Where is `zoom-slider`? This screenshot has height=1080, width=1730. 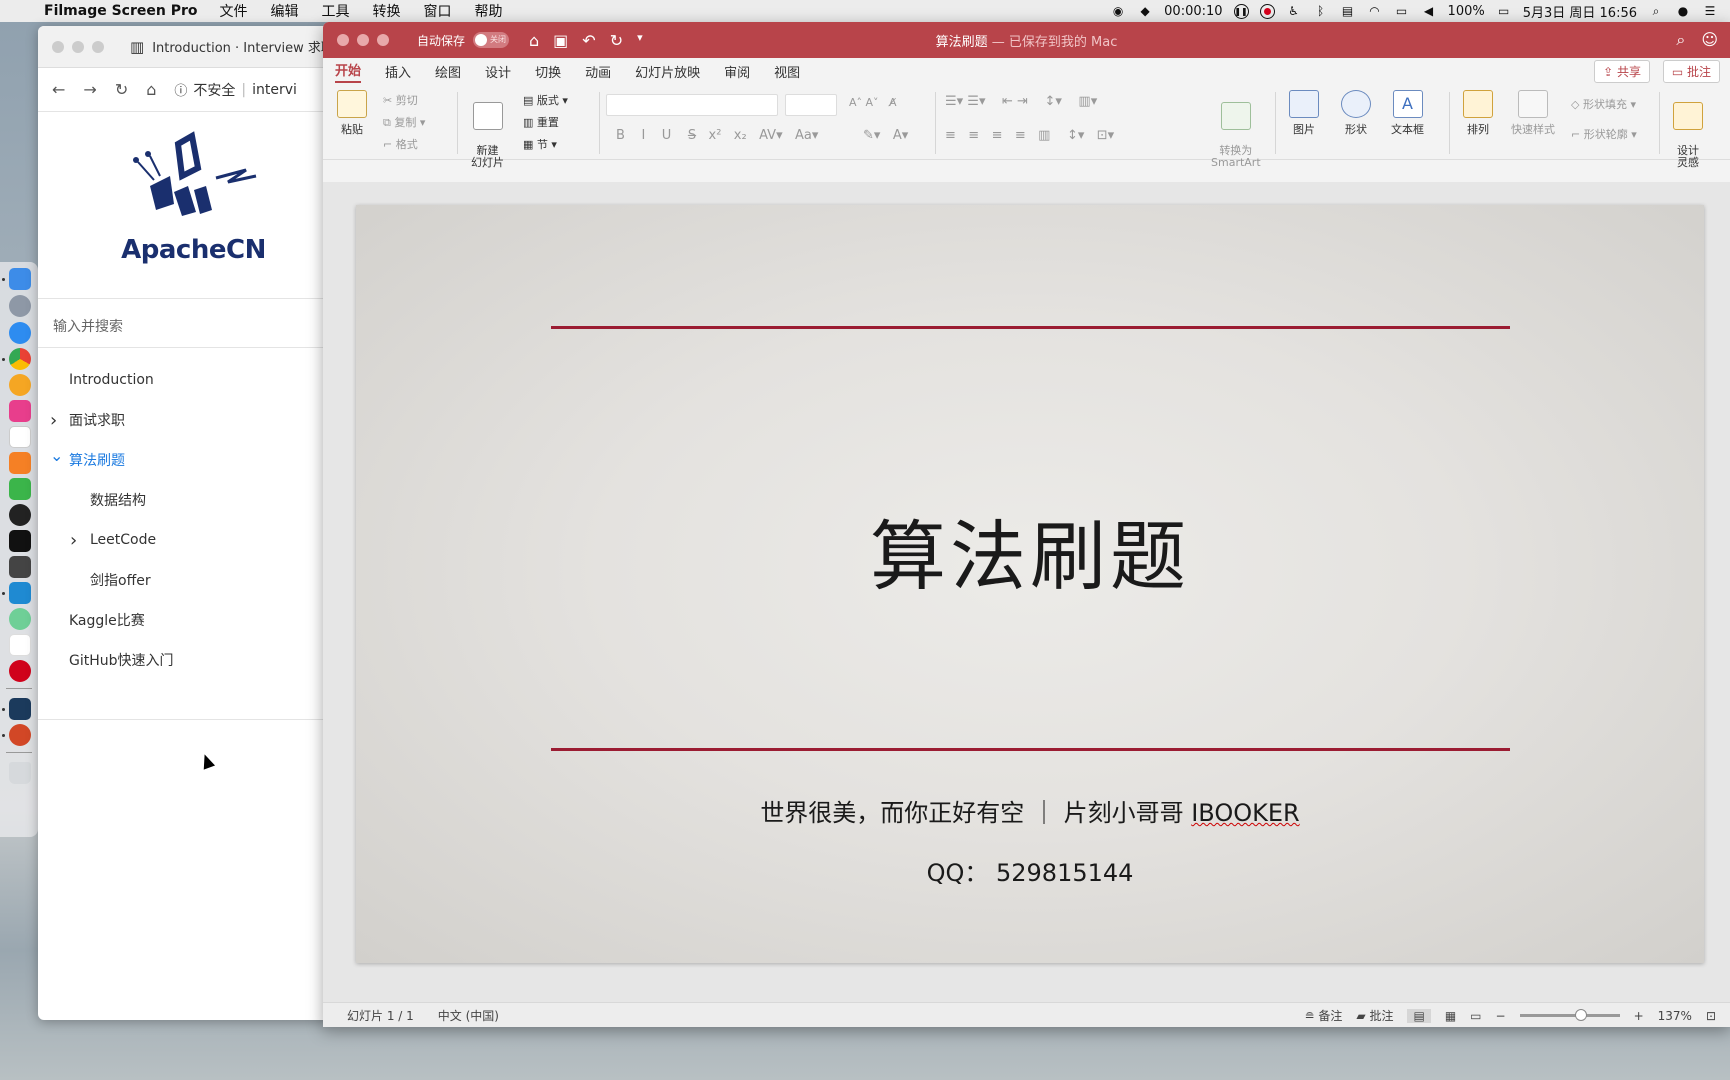
zoom-slider is located at coordinates (1569, 1015).